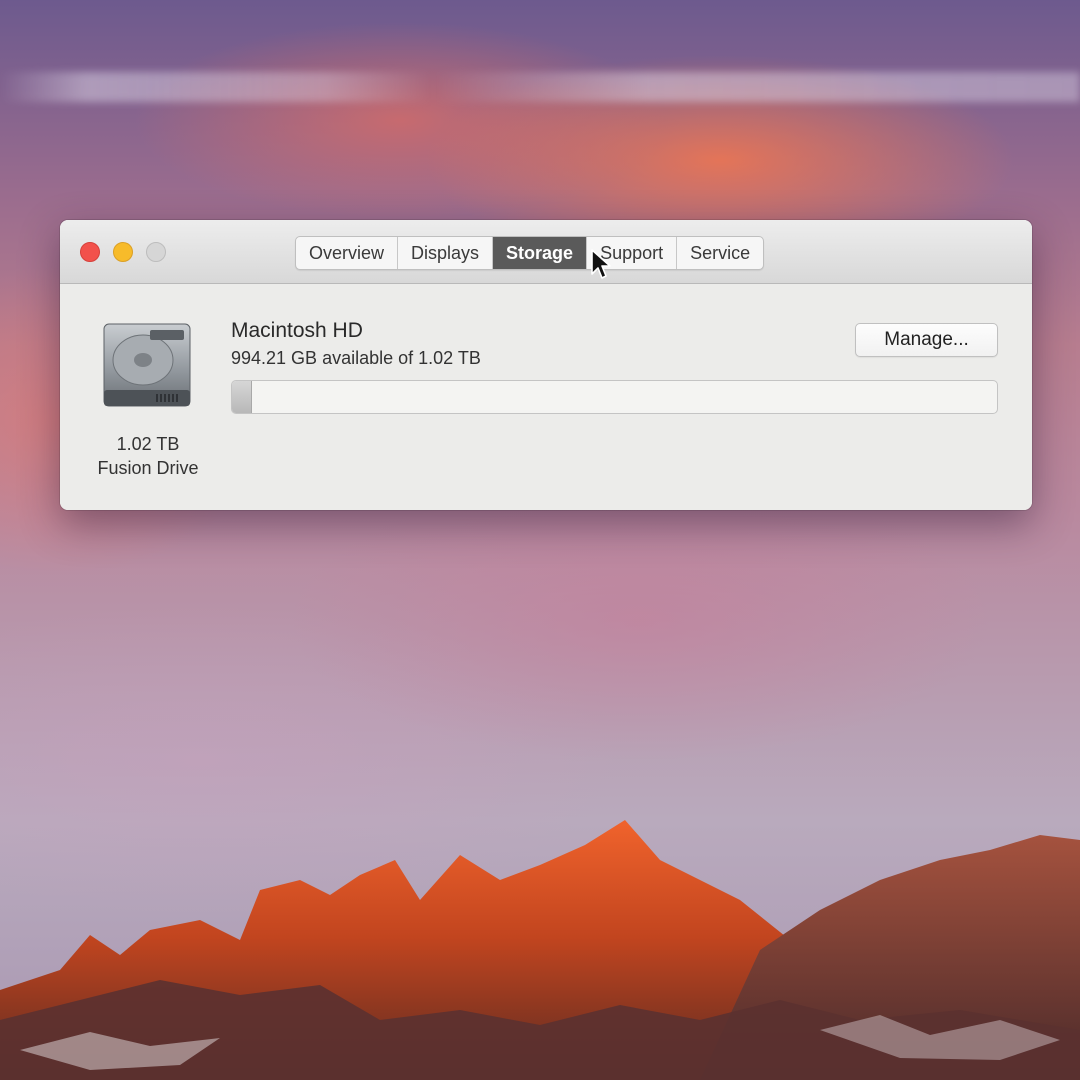  What do you see at coordinates (147, 365) in the screenshot?
I see `hard-drive-icon` at bounding box center [147, 365].